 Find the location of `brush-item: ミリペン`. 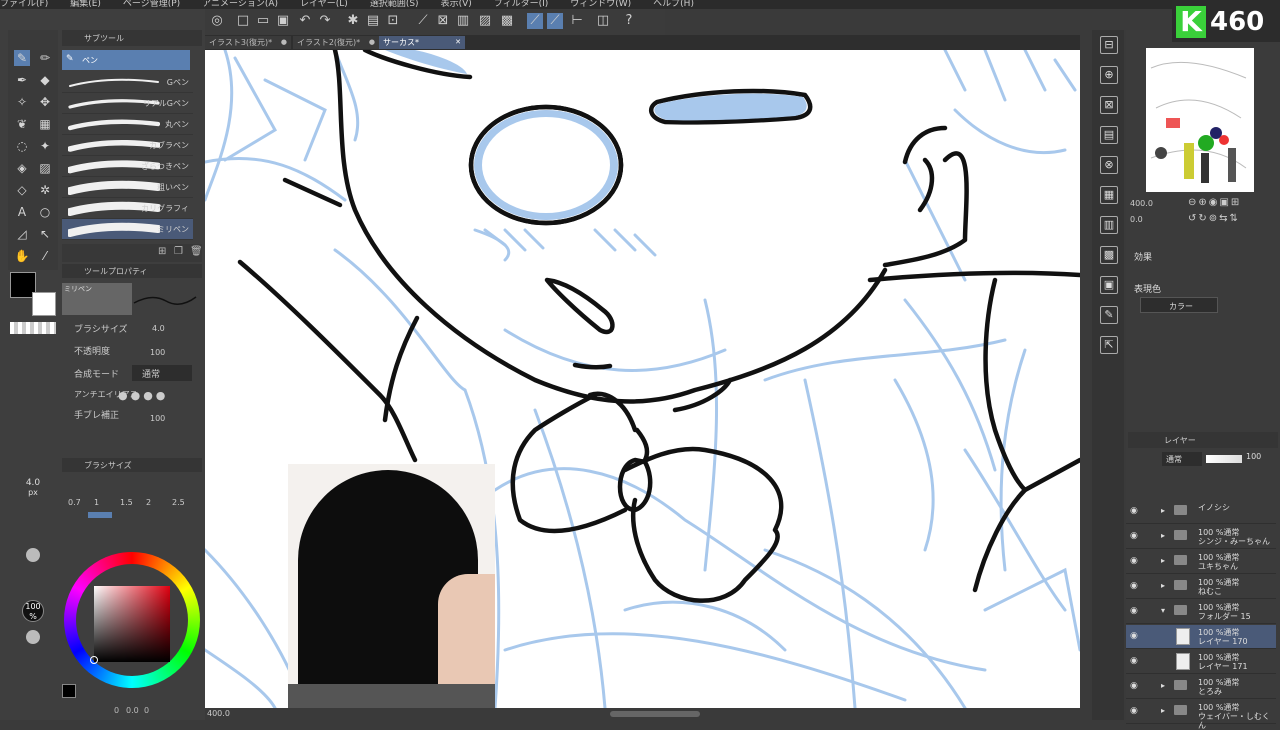

brush-item: ミリペン is located at coordinates (127, 229).